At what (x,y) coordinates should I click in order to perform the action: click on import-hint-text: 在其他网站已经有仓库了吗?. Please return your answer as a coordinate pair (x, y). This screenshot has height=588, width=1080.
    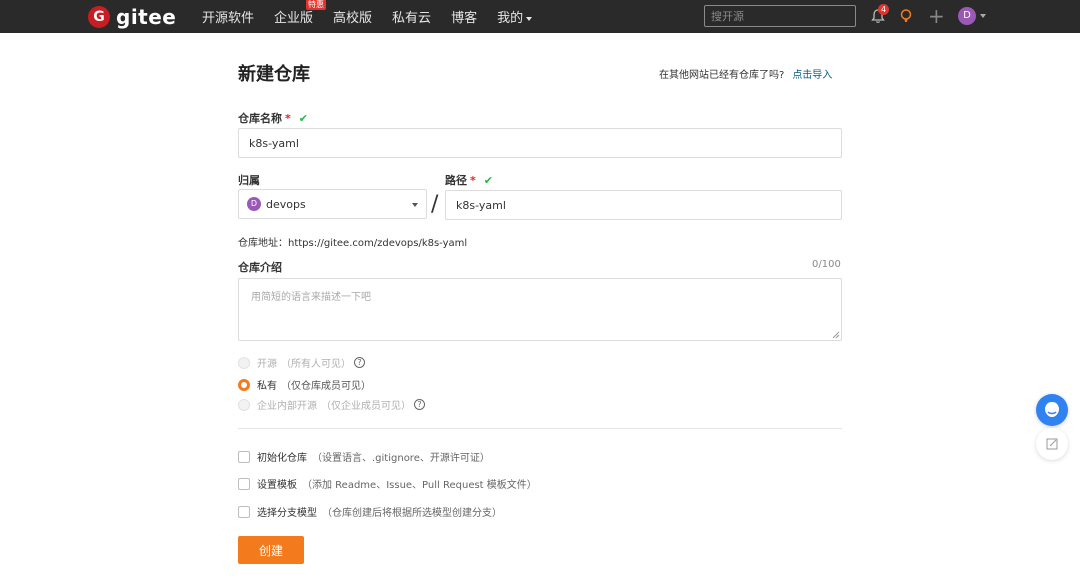
    Looking at the image, I should click on (722, 75).